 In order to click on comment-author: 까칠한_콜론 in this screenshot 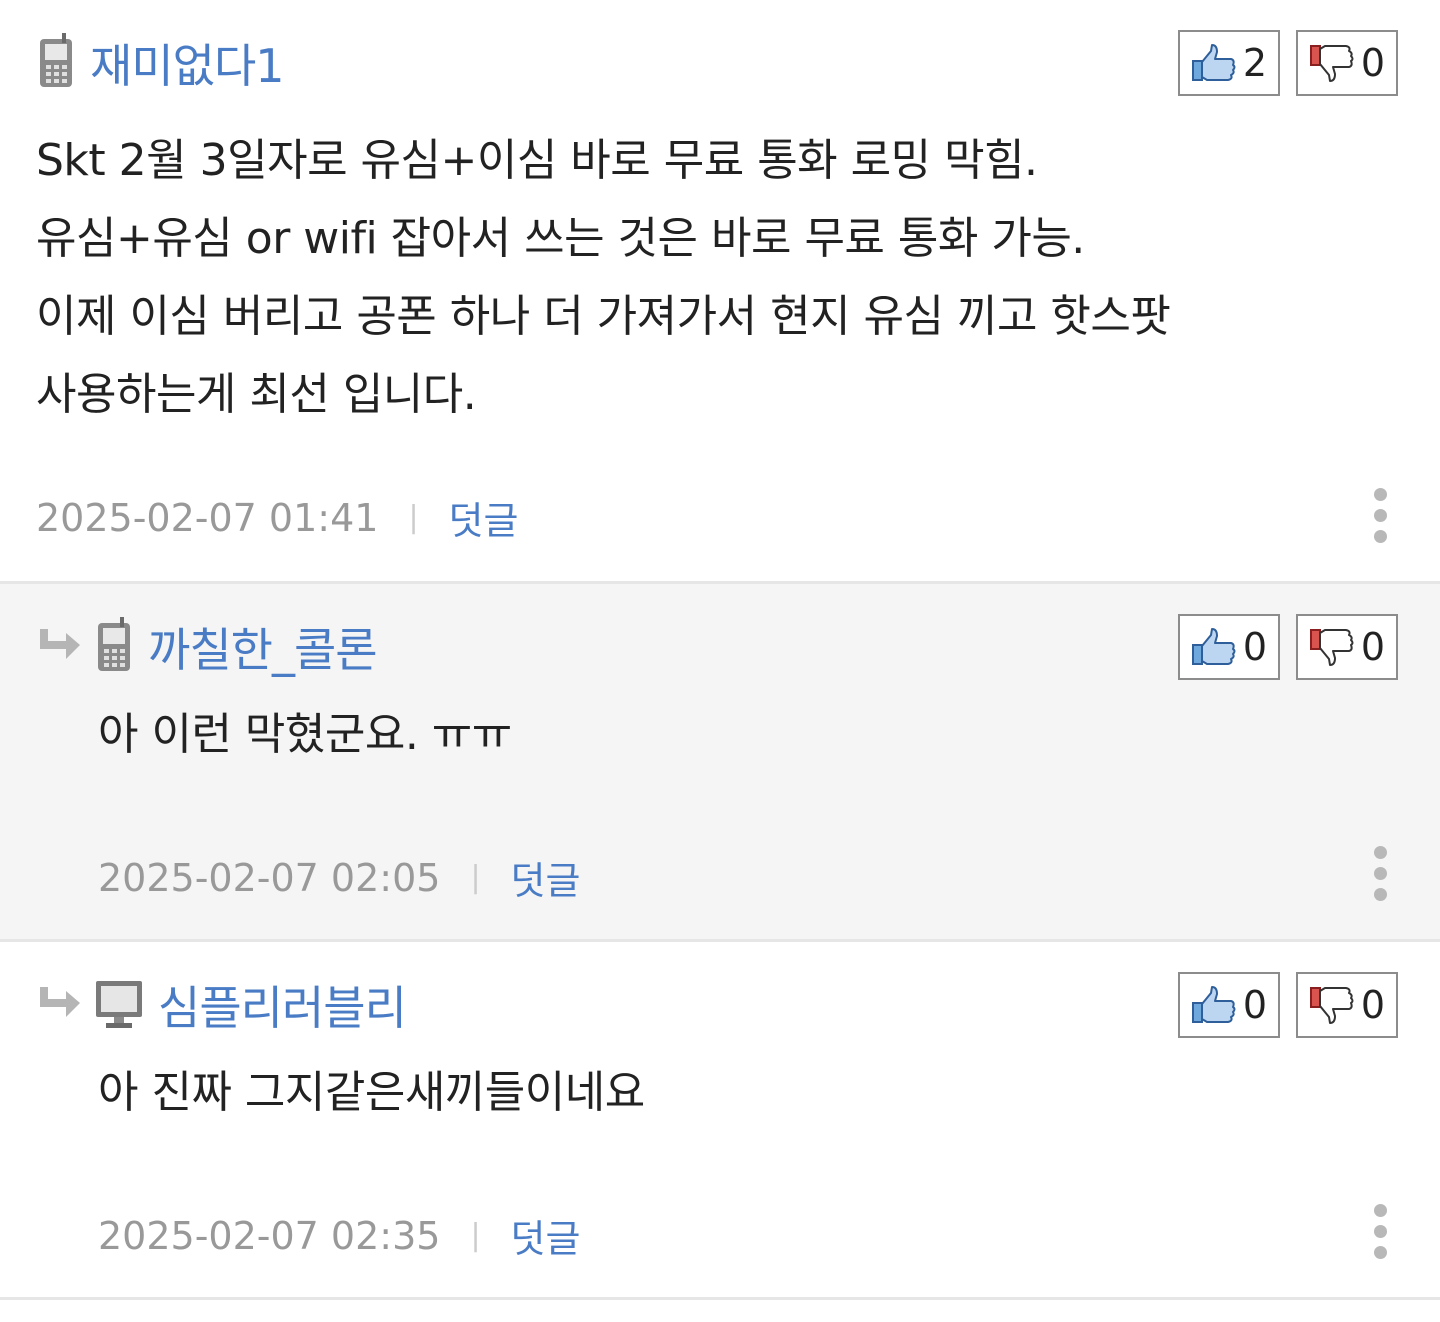, I will do `click(263, 647)`.